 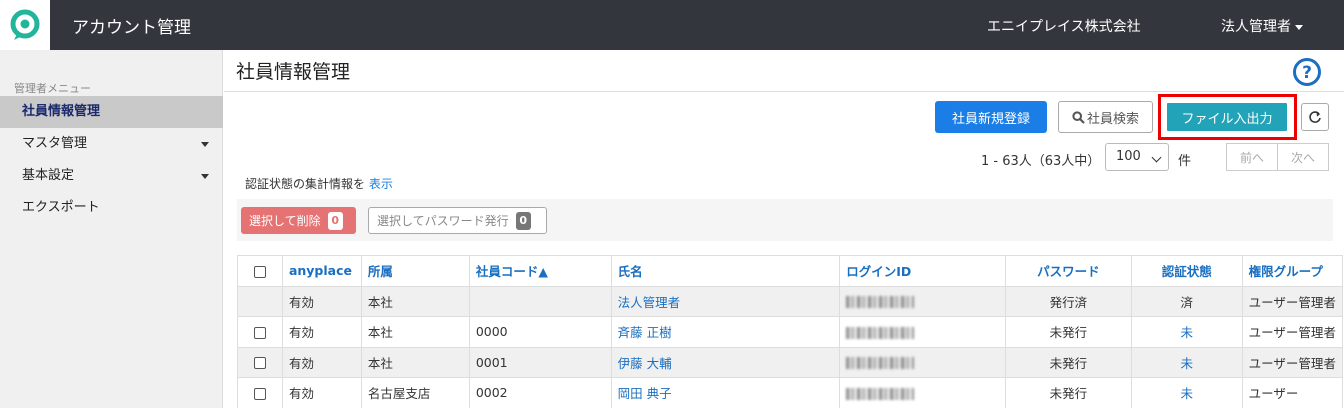 I want to click on table-row: 有効 名古屋支店 0002 岡田 典子 未発行 未 ユーザー, so click(x=790, y=392).